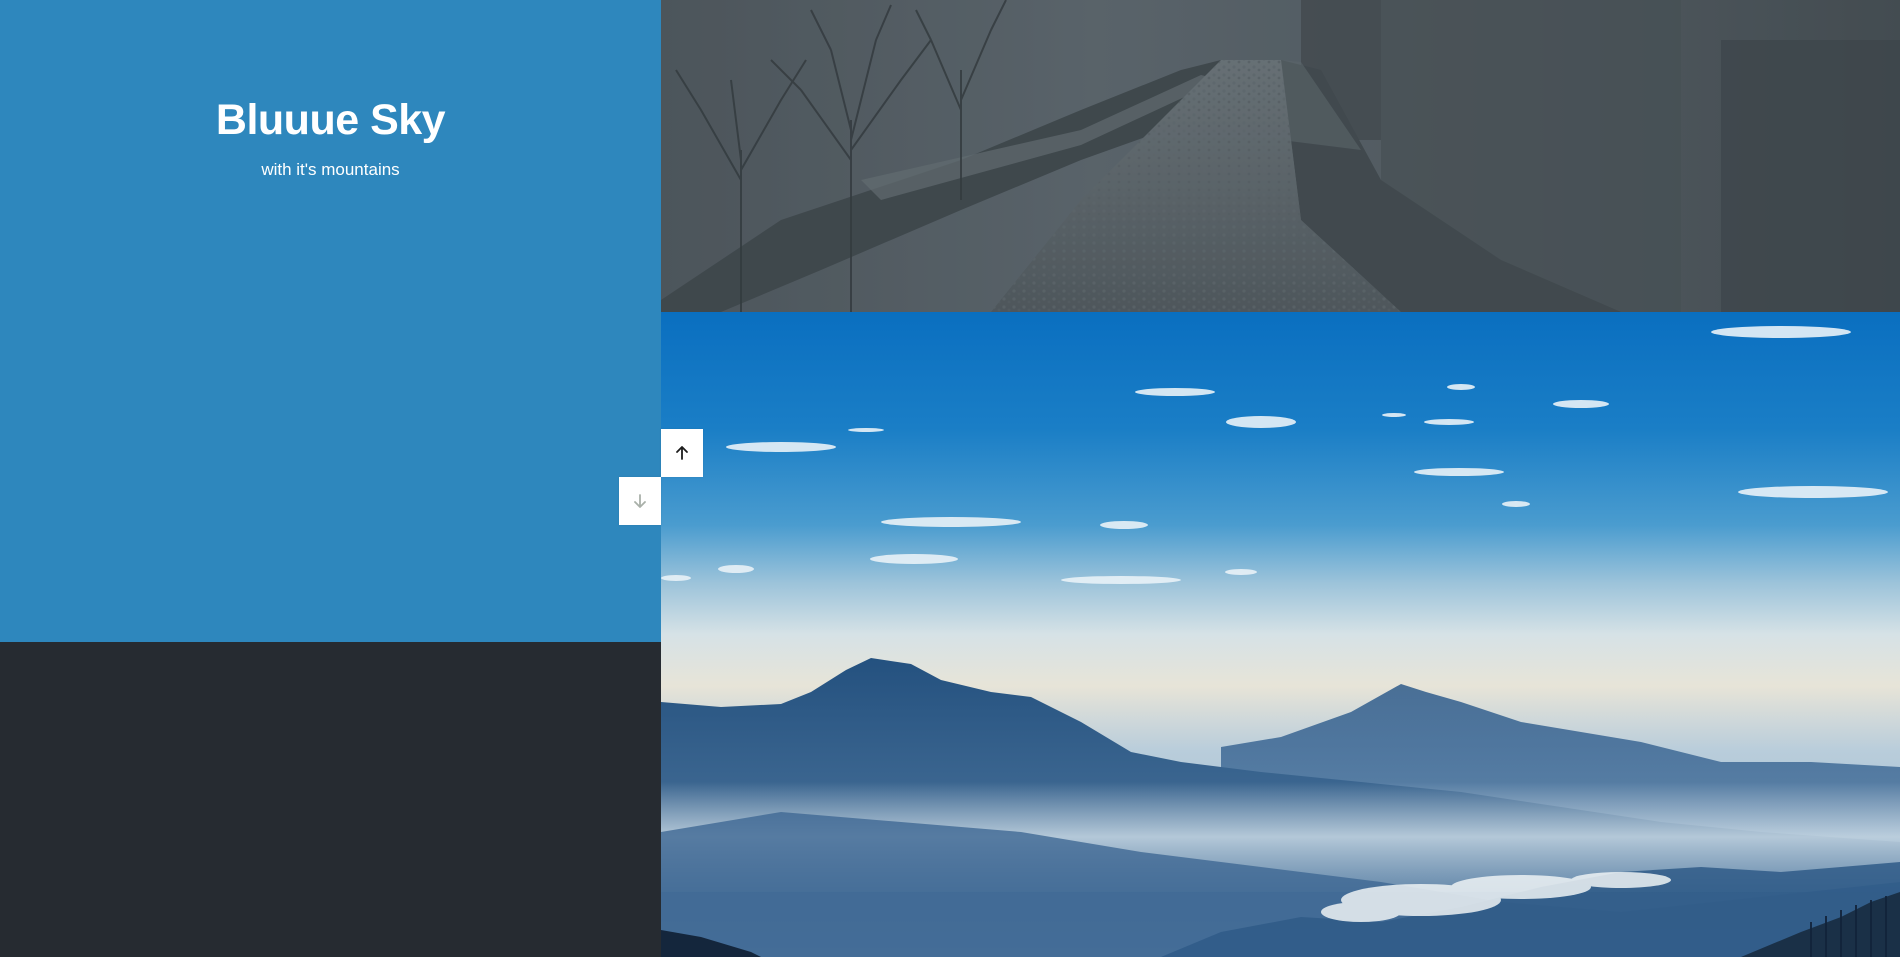  I want to click on scroll-down-button, so click(640, 501).